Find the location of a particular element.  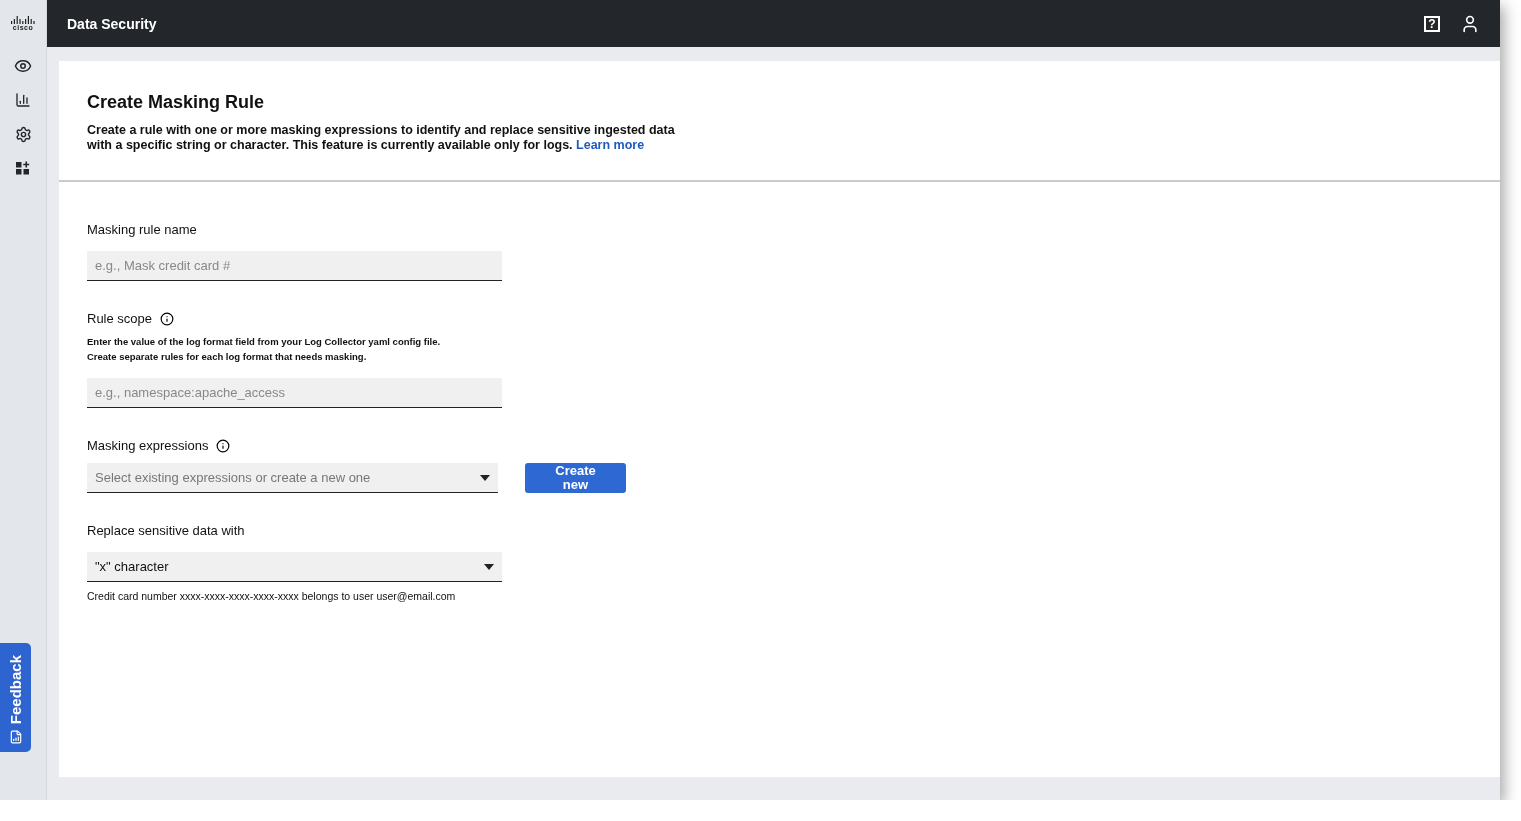

report-icon is located at coordinates (15, 737).